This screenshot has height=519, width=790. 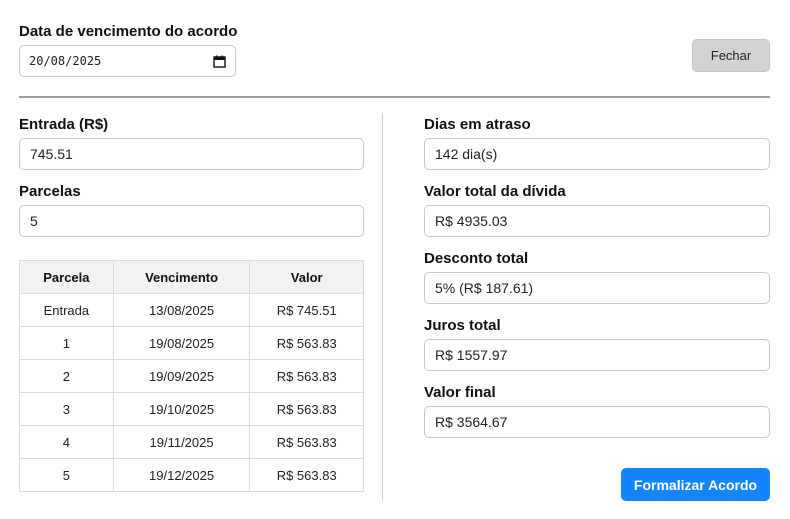 I want to click on final-label: Valor final, so click(x=460, y=392).